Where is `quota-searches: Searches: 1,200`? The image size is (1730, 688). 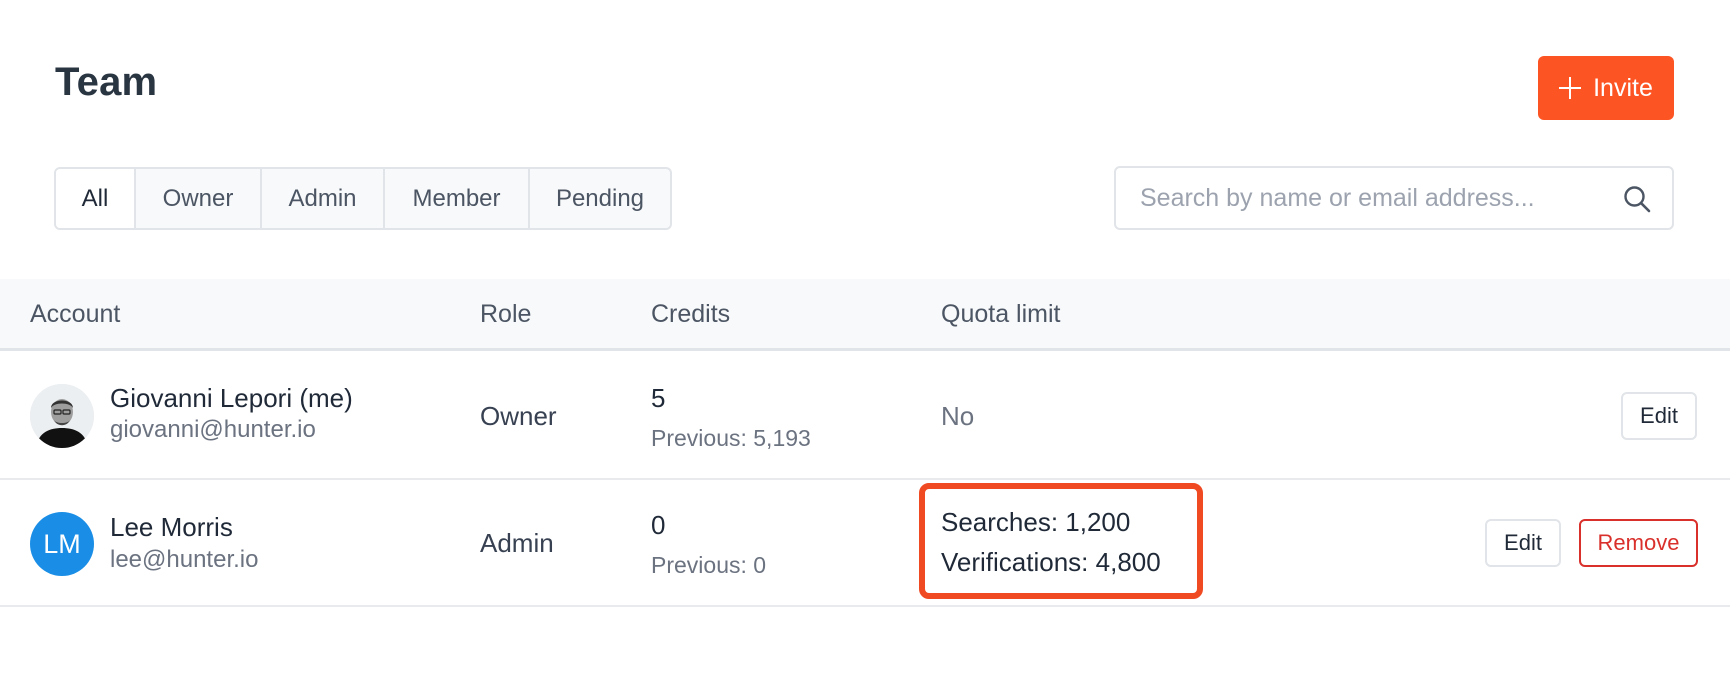
quota-searches: Searches: 1,200 is located at coordinates (1036, 522).